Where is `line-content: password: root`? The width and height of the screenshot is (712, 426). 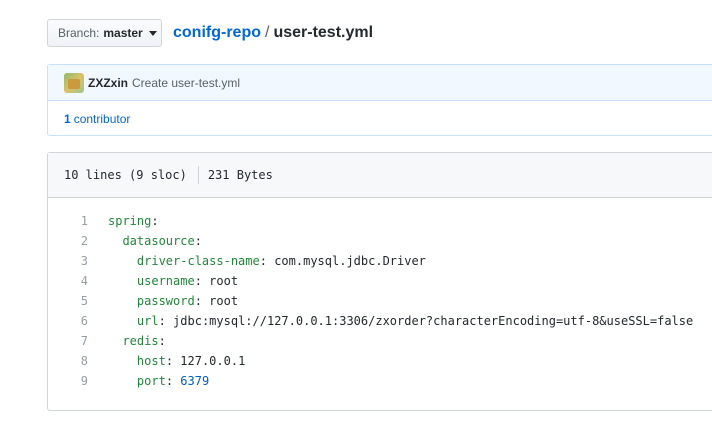 line-content: password: root is located at coordinates (163, 301).